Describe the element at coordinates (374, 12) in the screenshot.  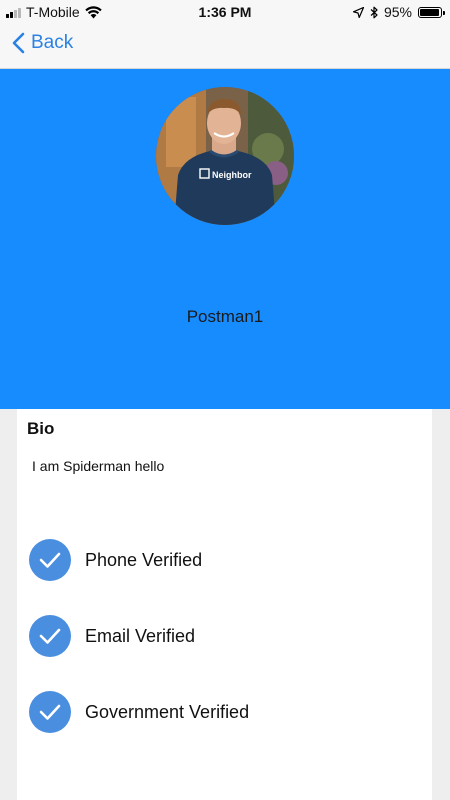
I see `bluetooth-icon` at that location.